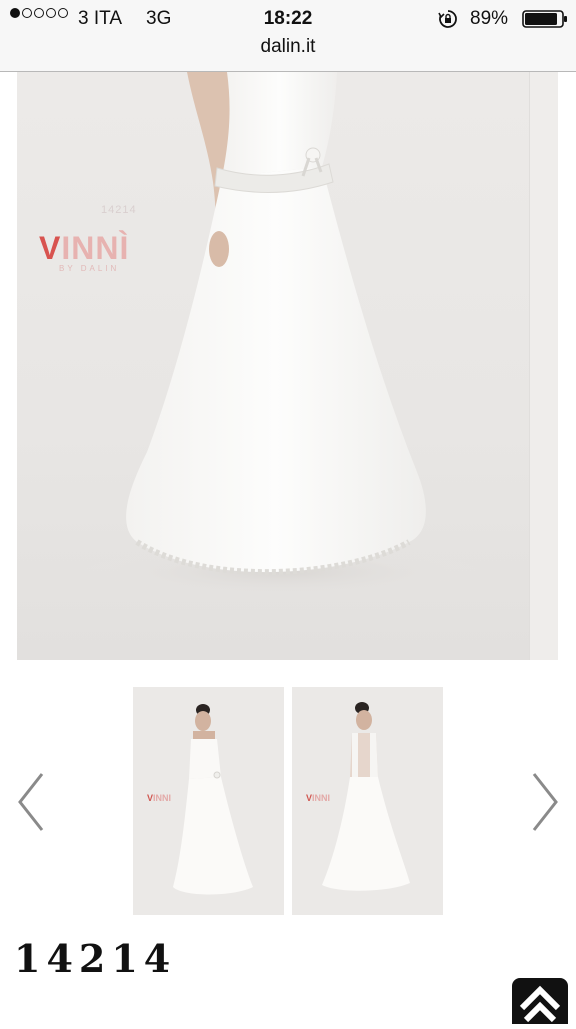  I want to click on thumbnail-back-view: VINNI, so click(367, 801).